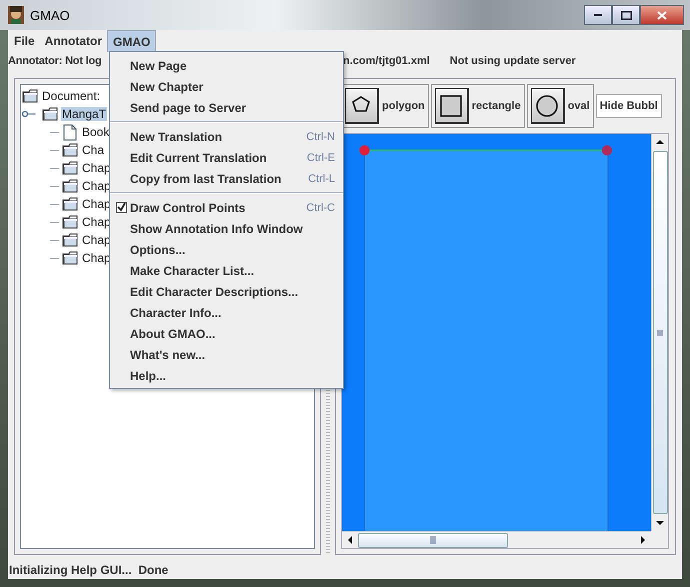 The image size is (690, 587). I want to click on expand-handle-icon, so click(29, 114).